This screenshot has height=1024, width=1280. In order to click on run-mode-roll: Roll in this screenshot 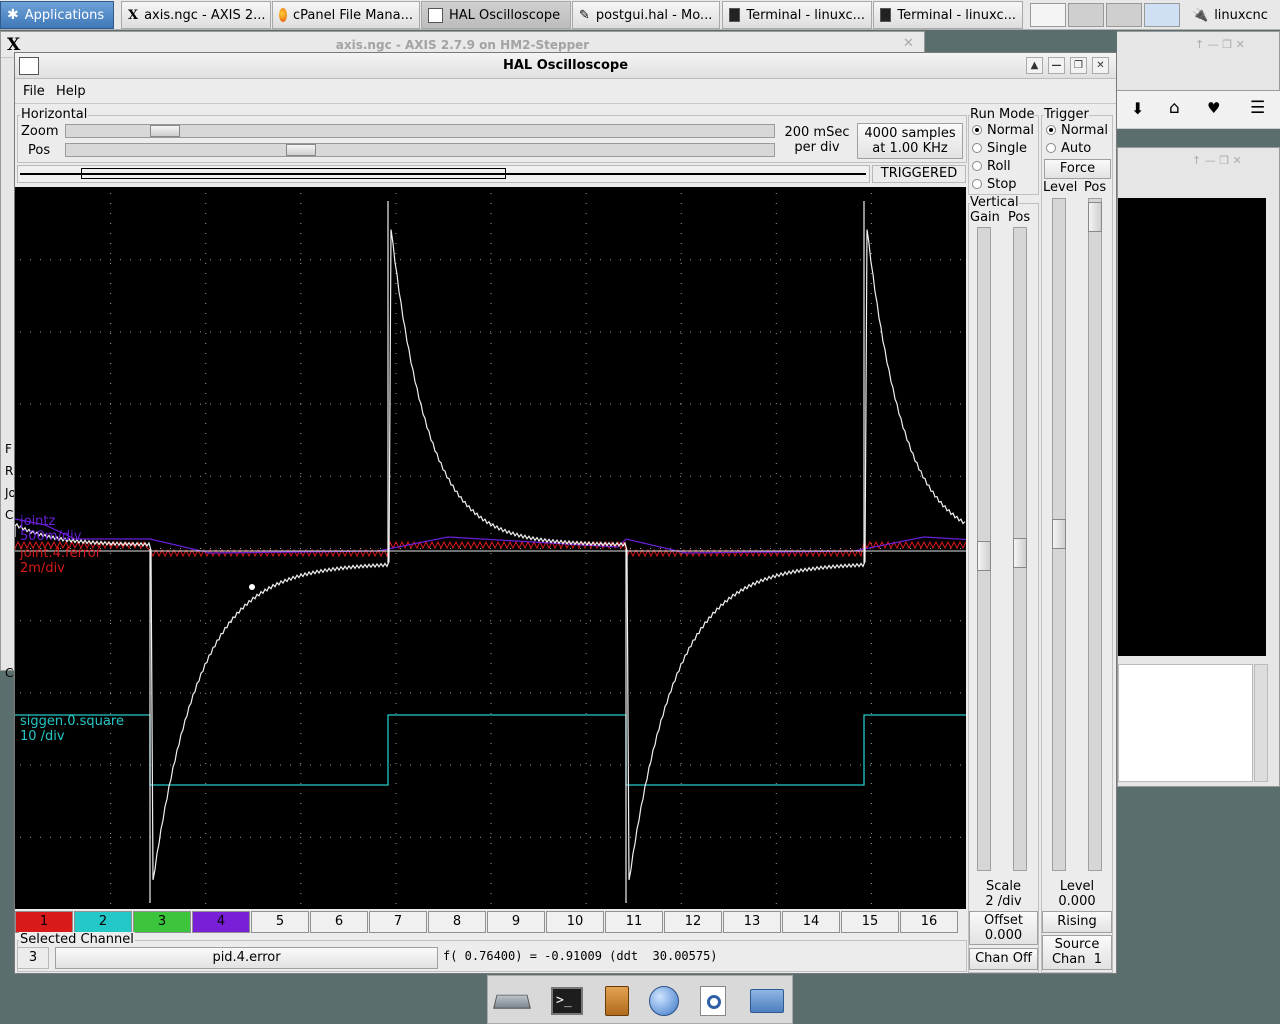, I will do `click(991, 166)`.